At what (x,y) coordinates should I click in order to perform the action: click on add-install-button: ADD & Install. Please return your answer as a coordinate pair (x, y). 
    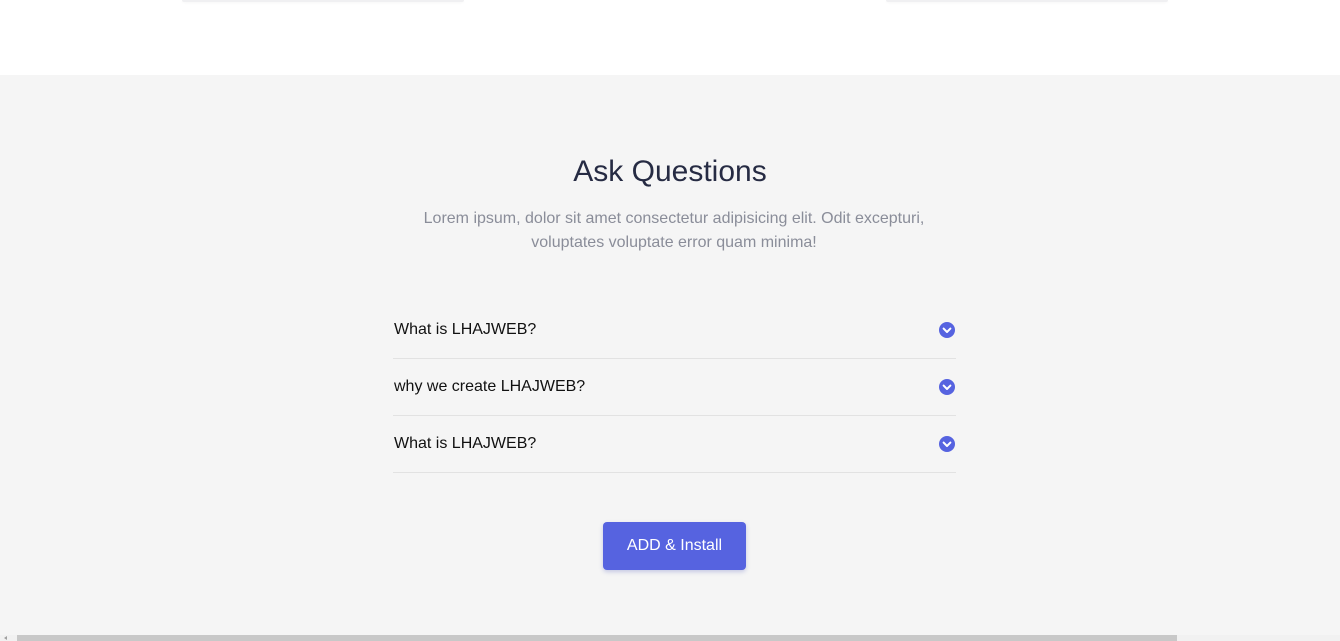
    Looking at the image, I should click on (674, 546).